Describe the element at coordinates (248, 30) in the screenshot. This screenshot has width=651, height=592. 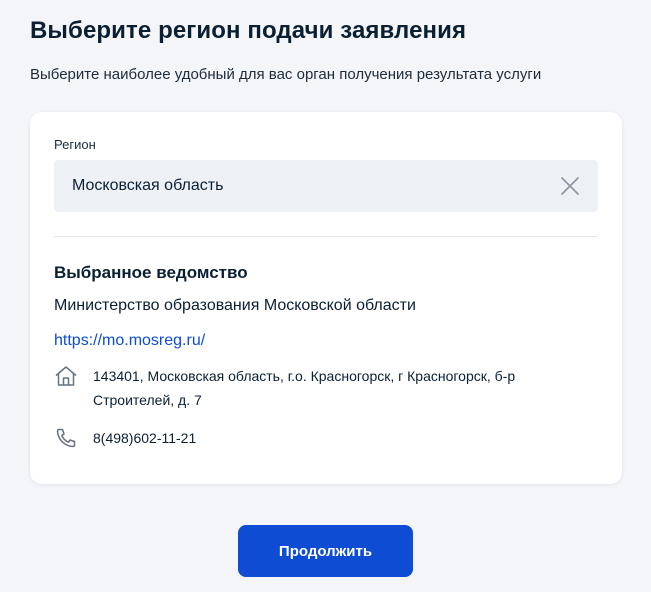
I see `page-title: Выберите регион подачи заявления` at that location.